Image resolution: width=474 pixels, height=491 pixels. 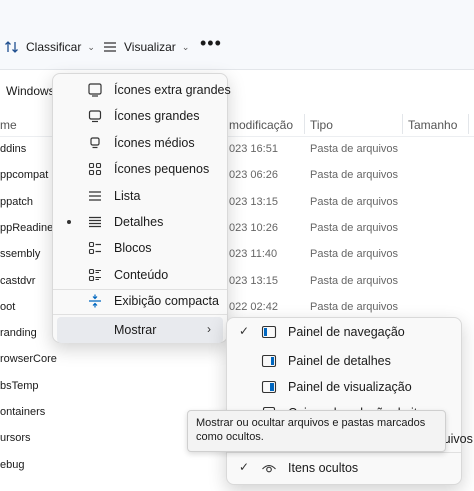 I want to click on chevron-right-icon: ›, so click(x=209, y=329).